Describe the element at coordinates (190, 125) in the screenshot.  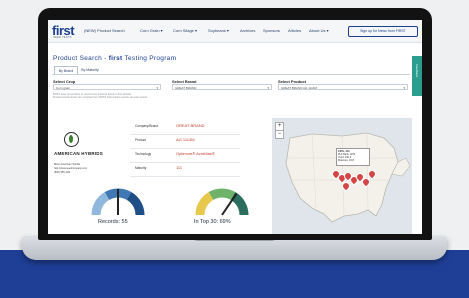
I see `detail-value: GREAT BRAND` at that location.